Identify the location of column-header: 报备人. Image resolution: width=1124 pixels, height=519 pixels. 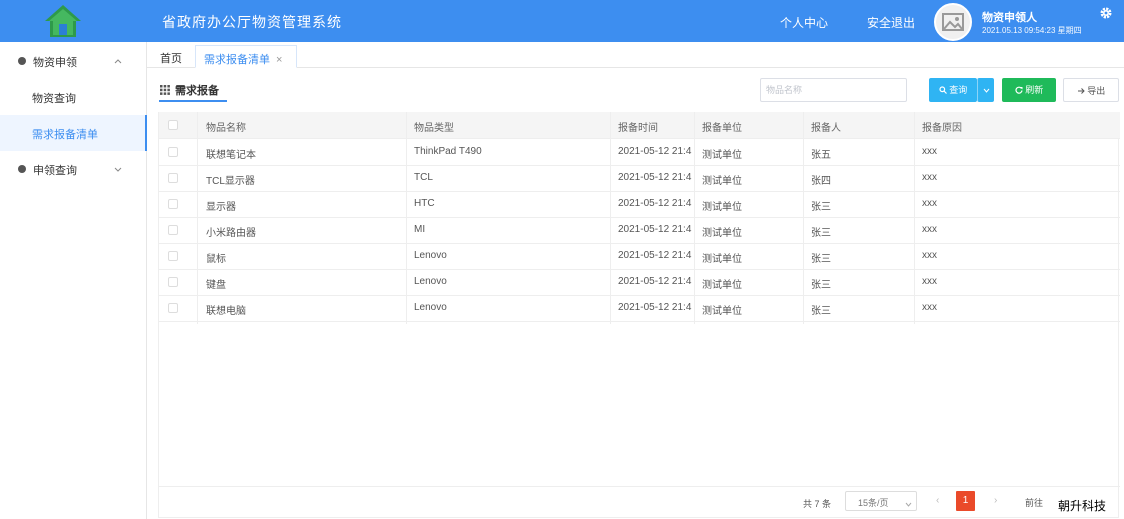
(826, 126).